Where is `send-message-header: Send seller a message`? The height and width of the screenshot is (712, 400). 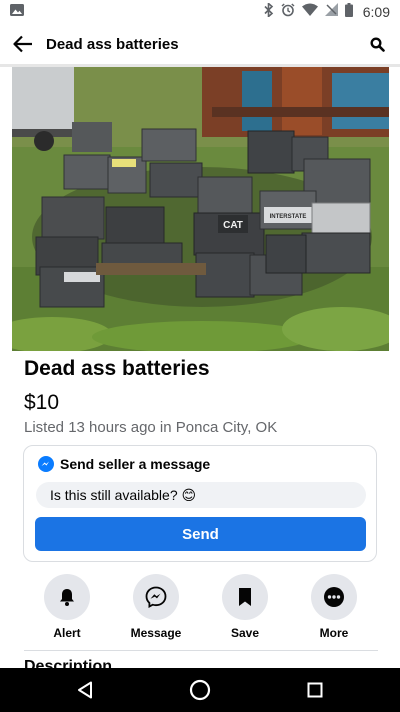
send-message-header: Send seller a message is located at coordinates (124, 464).